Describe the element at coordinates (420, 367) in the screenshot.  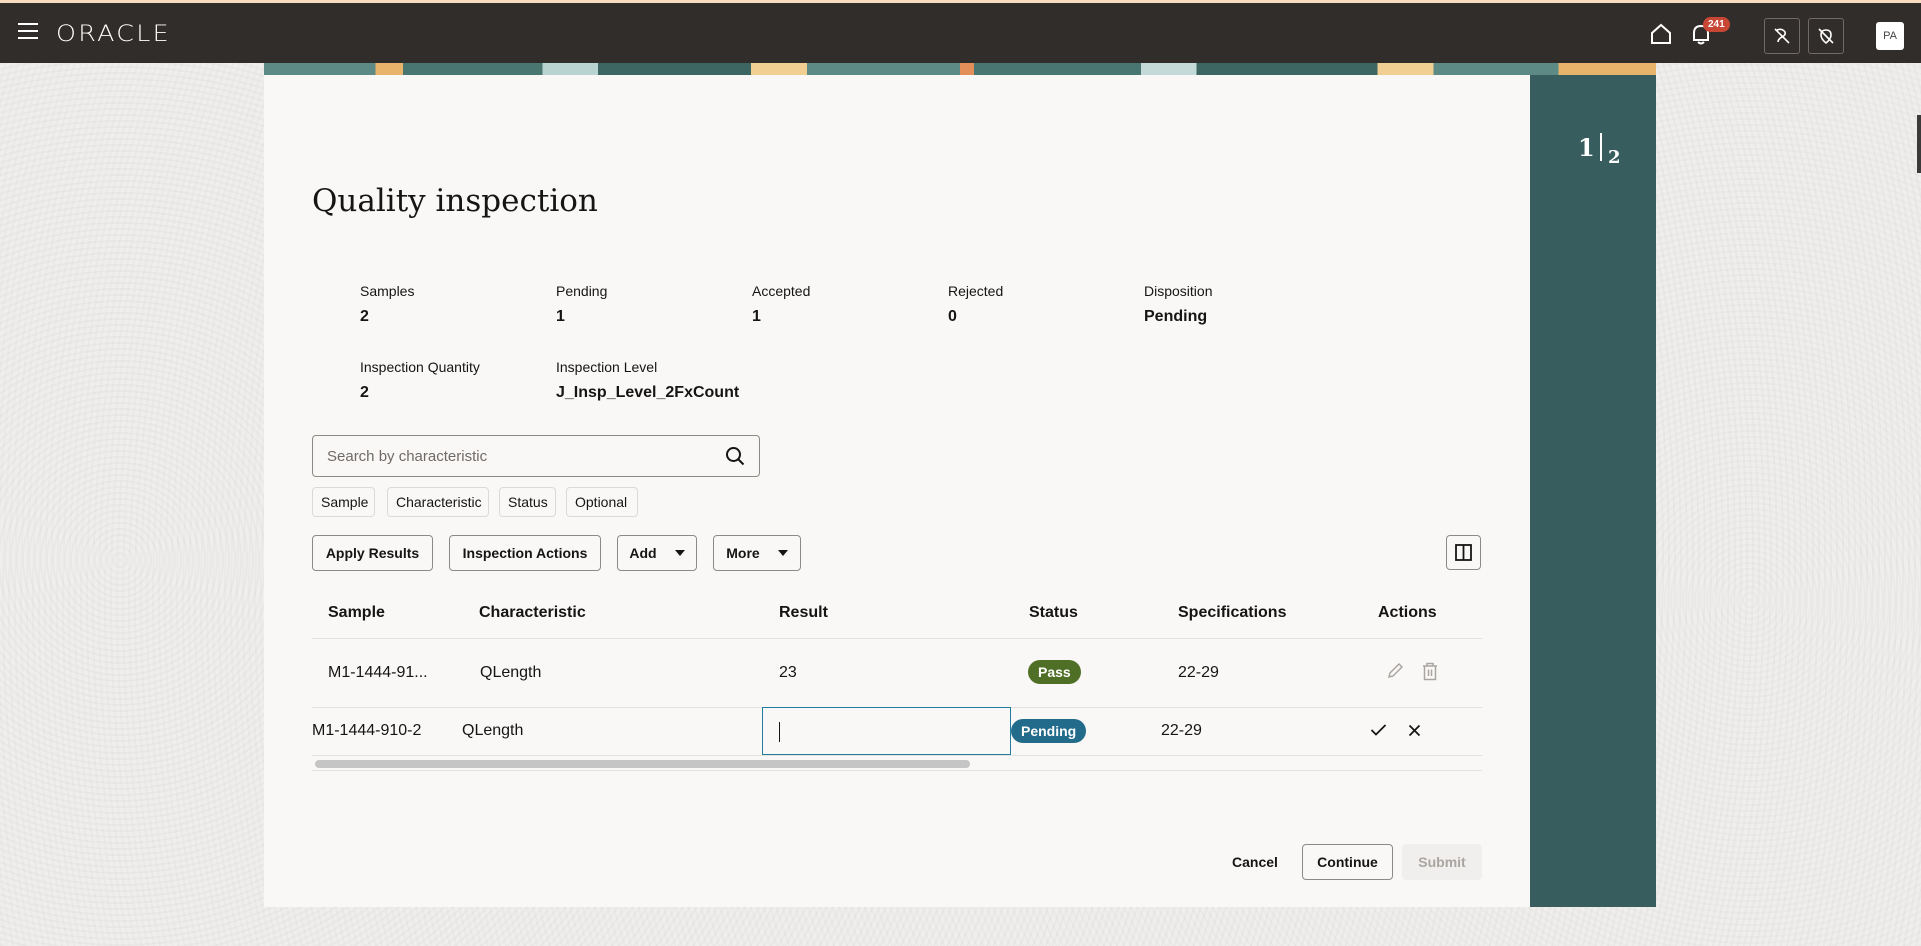
I see `stat-label: Inspection Quantity` at that location.